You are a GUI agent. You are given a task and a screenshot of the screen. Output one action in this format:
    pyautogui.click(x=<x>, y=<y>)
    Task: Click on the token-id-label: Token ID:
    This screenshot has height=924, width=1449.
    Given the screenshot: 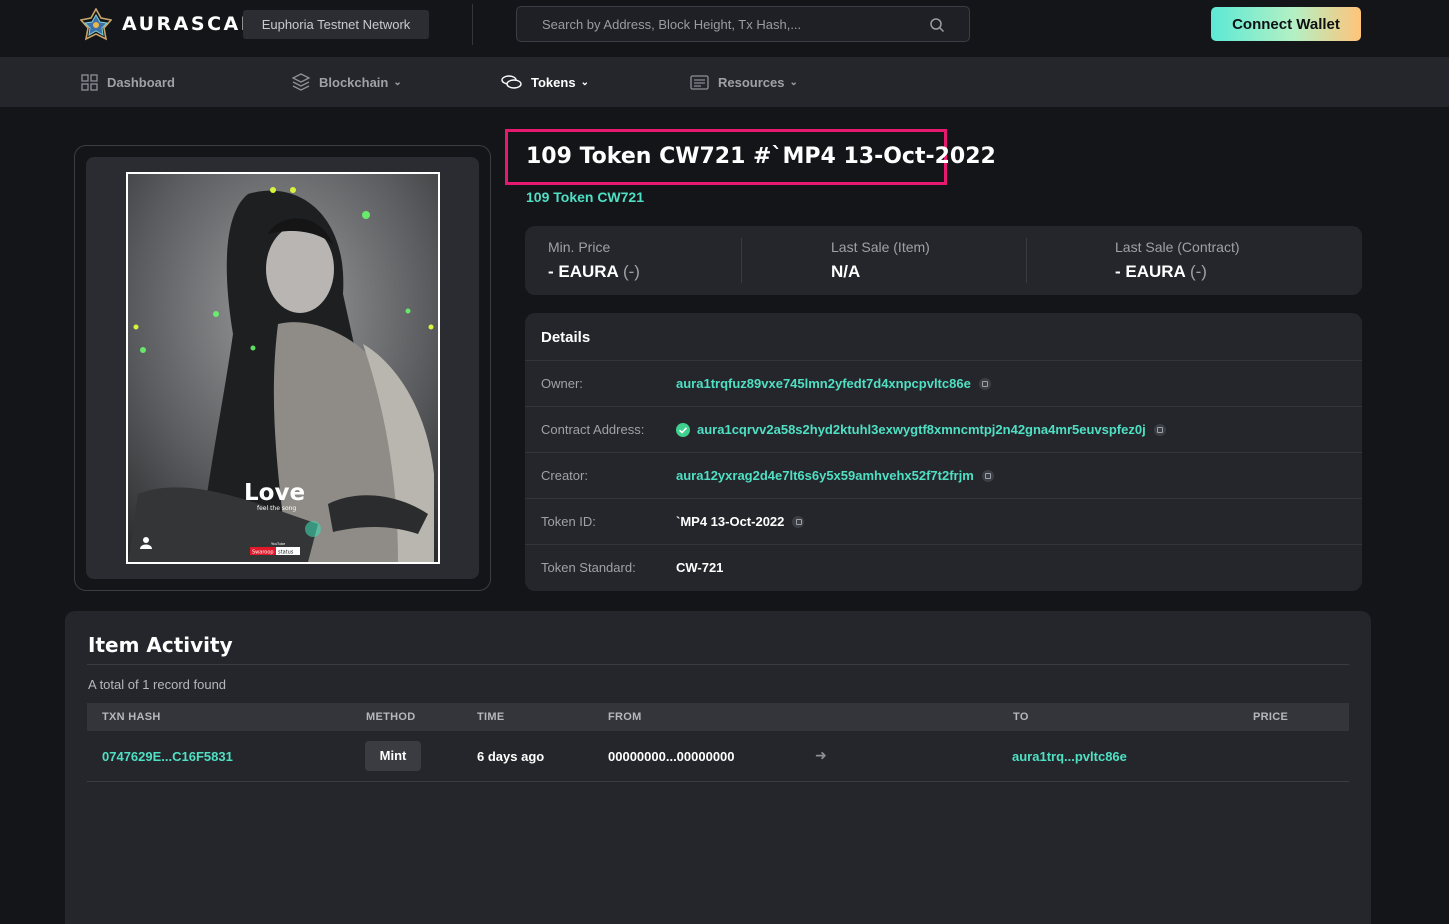 What is the action you would take?
    pyautogui.click(x=568, y=521)
    